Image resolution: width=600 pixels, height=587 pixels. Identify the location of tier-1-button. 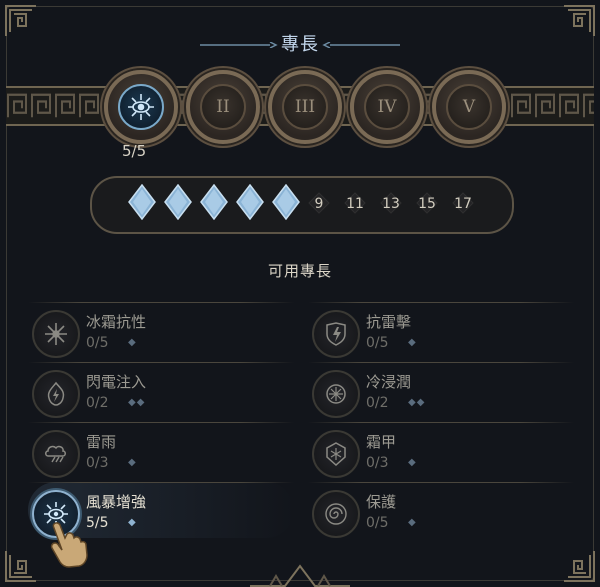
(141, 107).